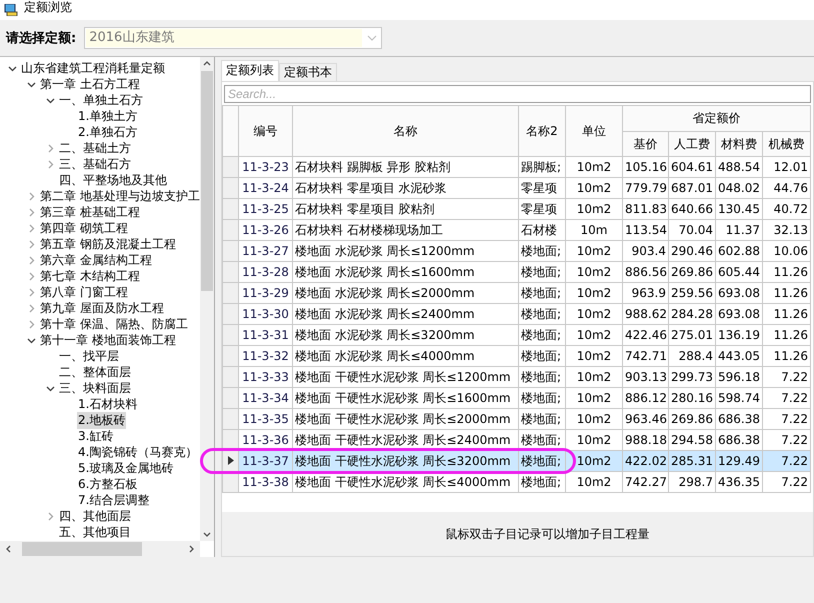 The image size is (814, 603). What do you see at coordinates (41, 38) in the screenshot?
I see `quota-label: 请选择定额:` at bounding box center [41, 38].